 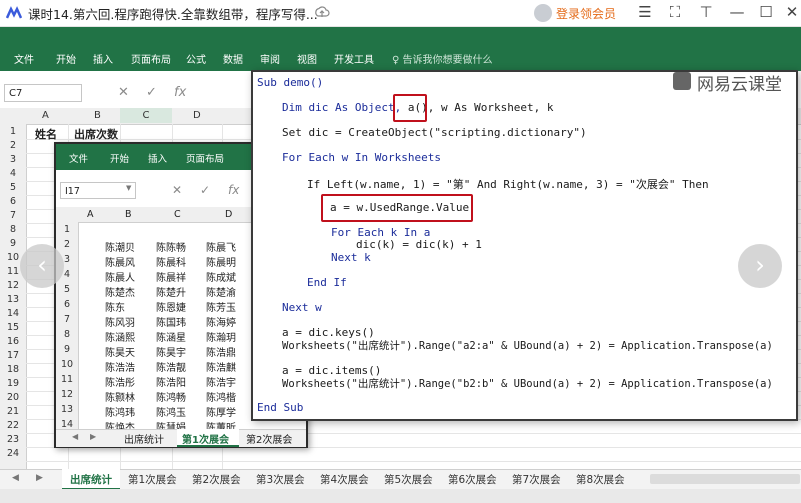 I want to click on inner-cell: 陈昊天, so click(x=130, y=351).